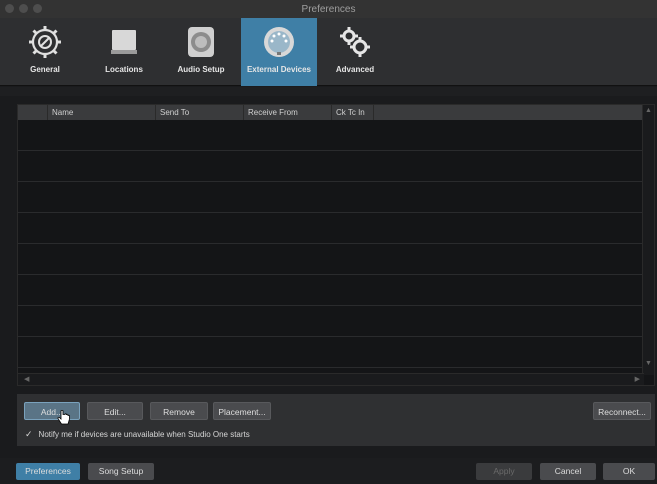  I want to click on tab-general: General, so click(45, 52).